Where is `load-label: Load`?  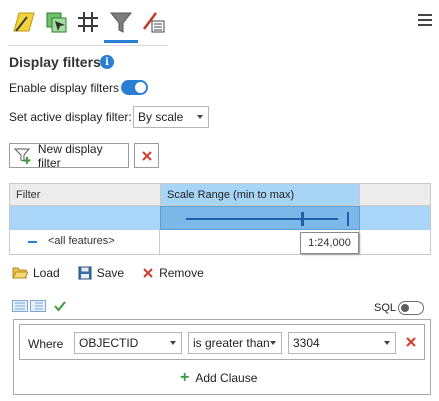
load-label: Load is located at coordinates (46, 273).